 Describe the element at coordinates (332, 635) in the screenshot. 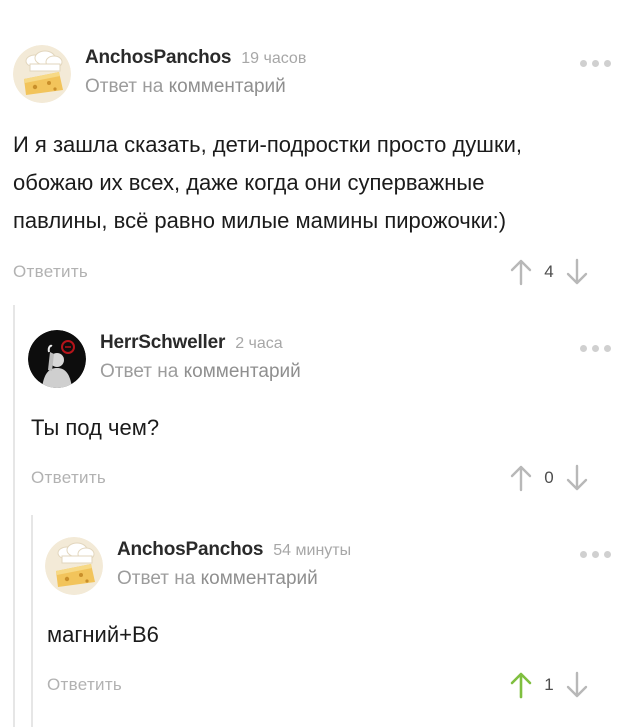

I see `comment-text: магний+B6` at that location.